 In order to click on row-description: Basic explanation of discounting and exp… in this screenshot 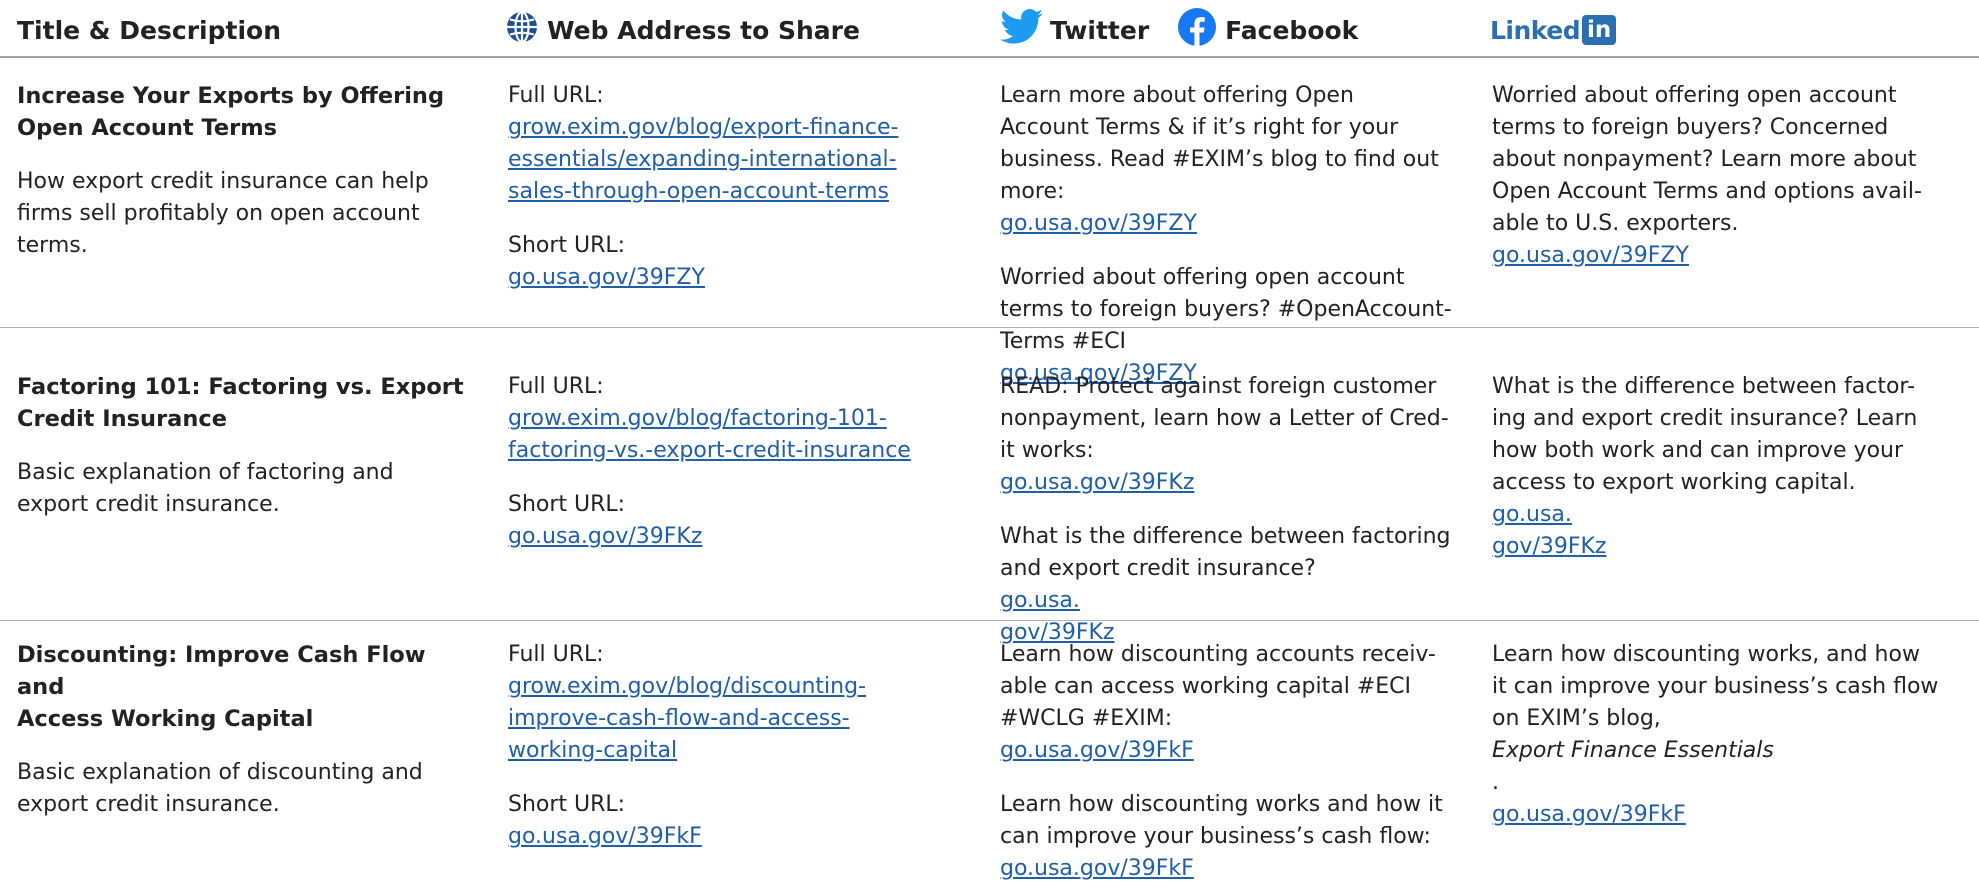, I will do `click(220, 788)`.